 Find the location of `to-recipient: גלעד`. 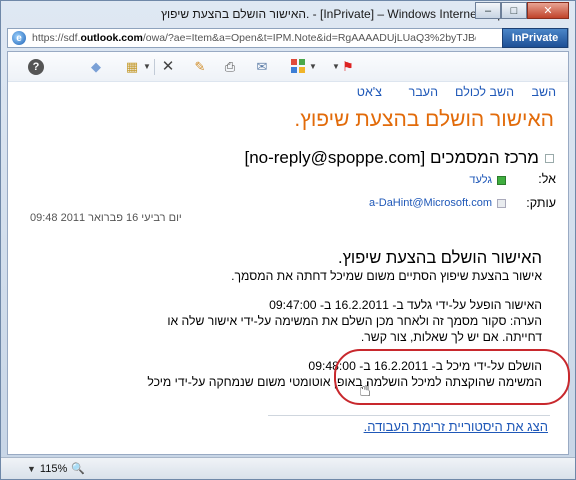

to-recipient: גלעד is located at coordinates (487, 180).